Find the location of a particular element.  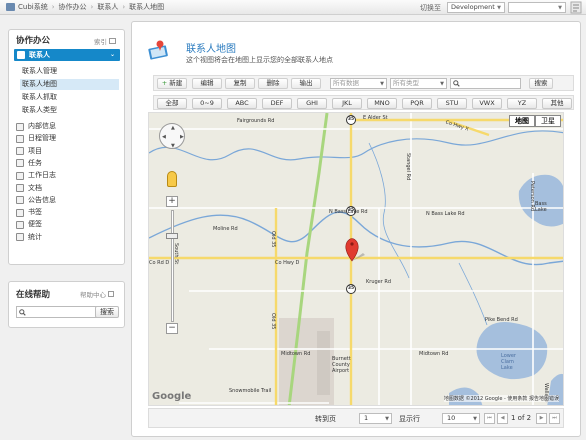

map-label: Burnett County Airport is located at coordinates (341, 365).